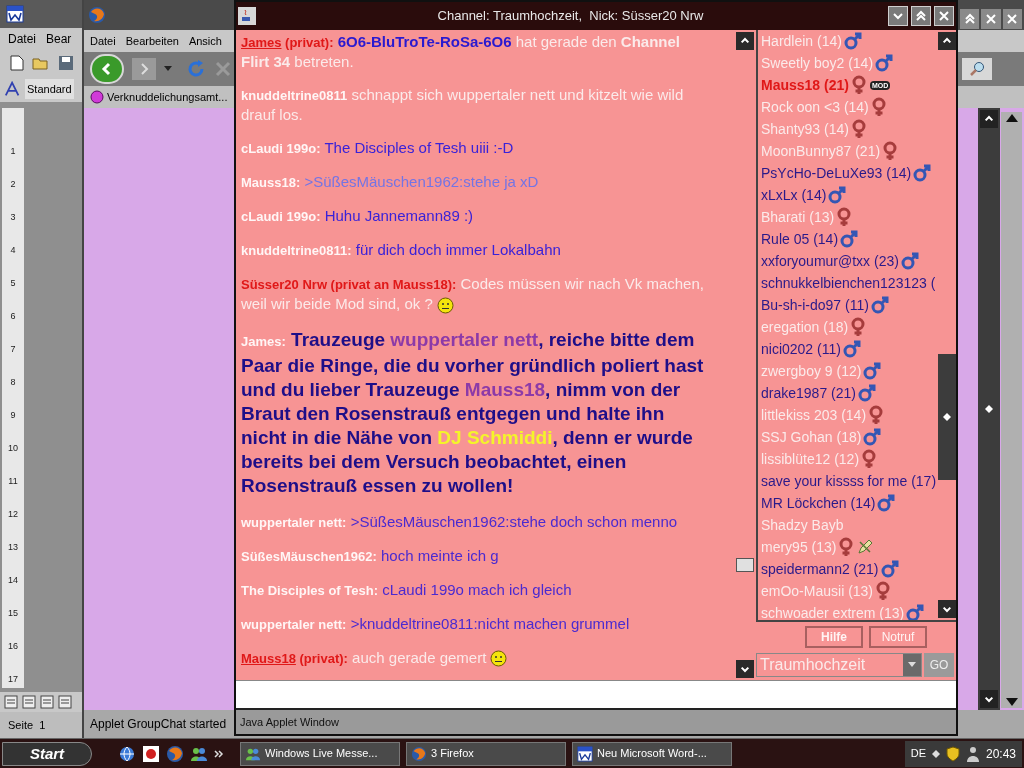  Describe the element at coordinates (358, 216) in the screenshot. I see `chat-message: cLaudi 199o: Huhu Jannemann89 :)` at that location.